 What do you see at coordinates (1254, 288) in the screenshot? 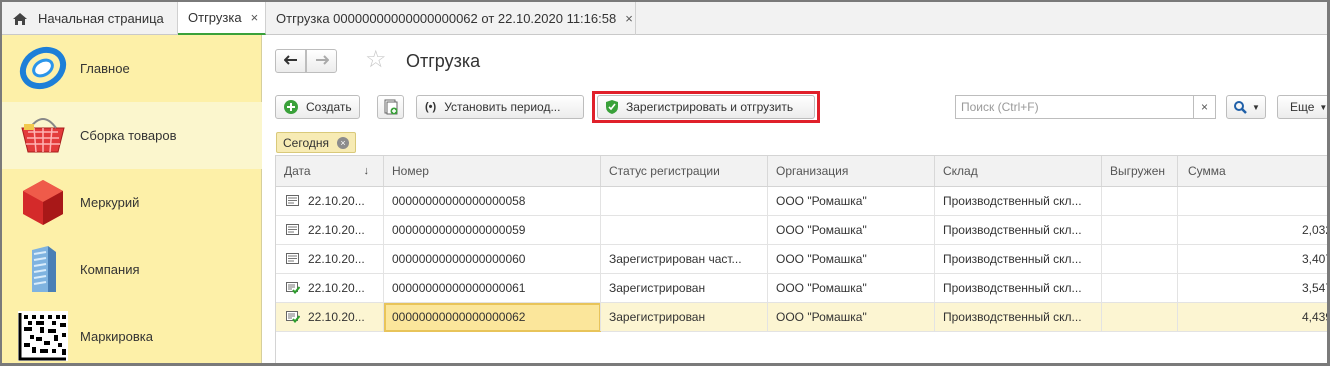
I see `cell-sum: 3,547` at bounding box center [1254, 288].